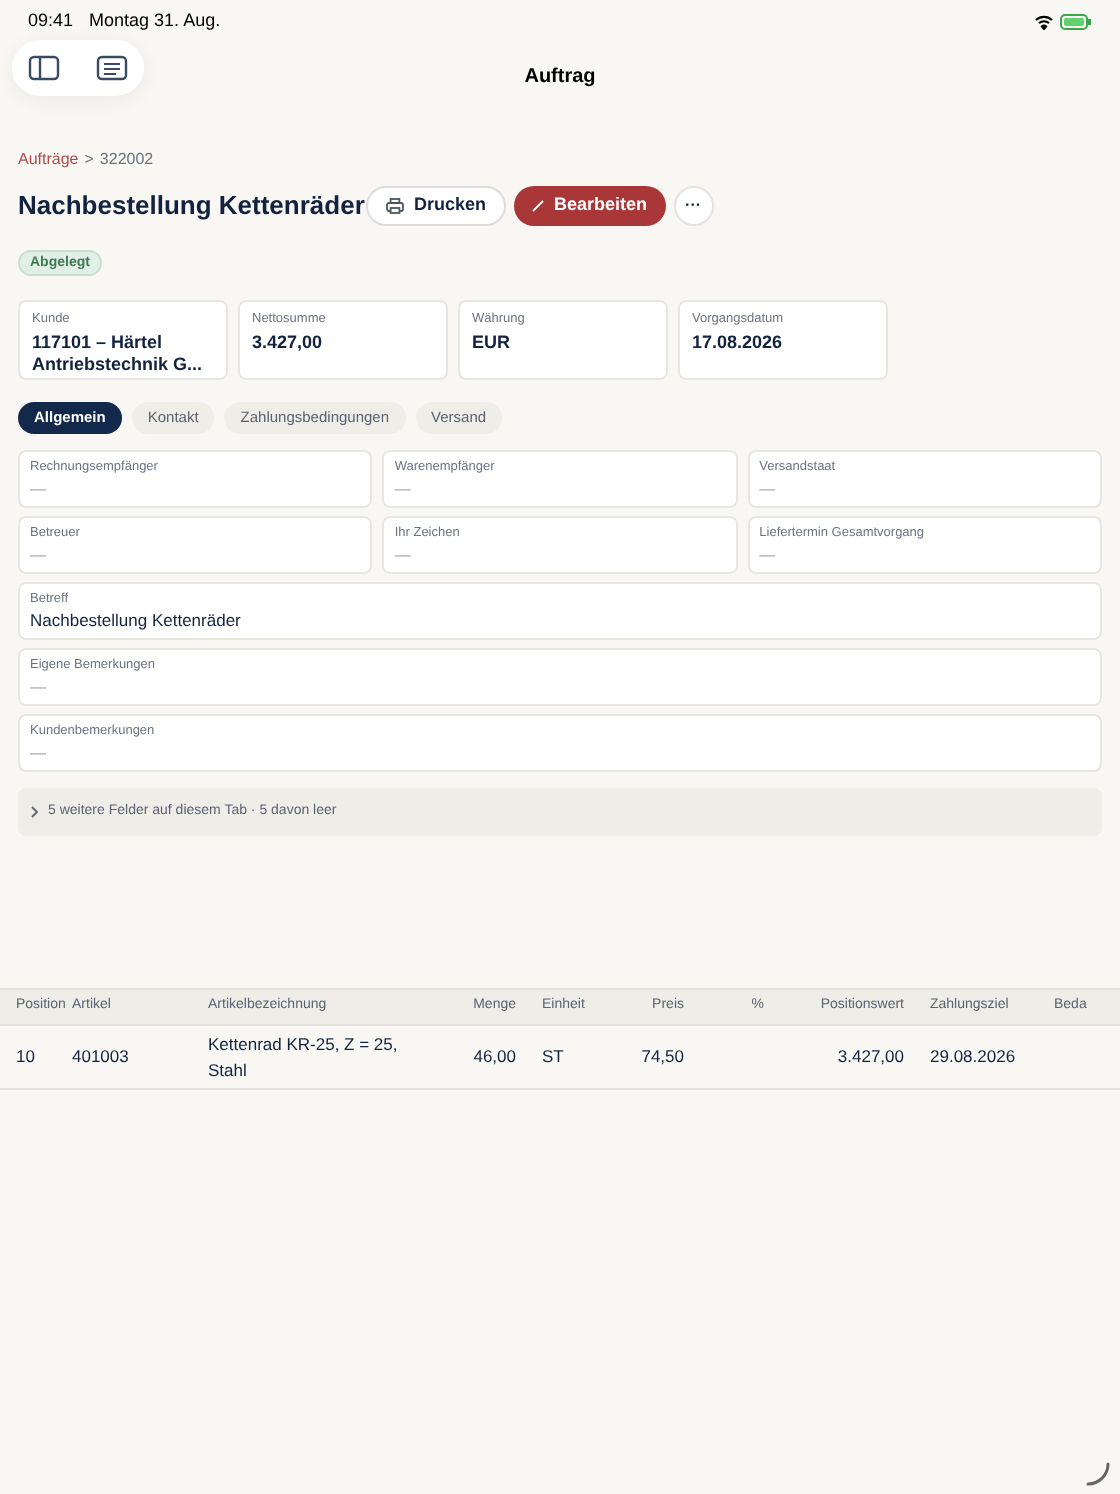  What do you see at coordinates (48, 160) in the screenshot?
I see `breadcrumb-link: Aufträge` at bounding box center [48, 160].